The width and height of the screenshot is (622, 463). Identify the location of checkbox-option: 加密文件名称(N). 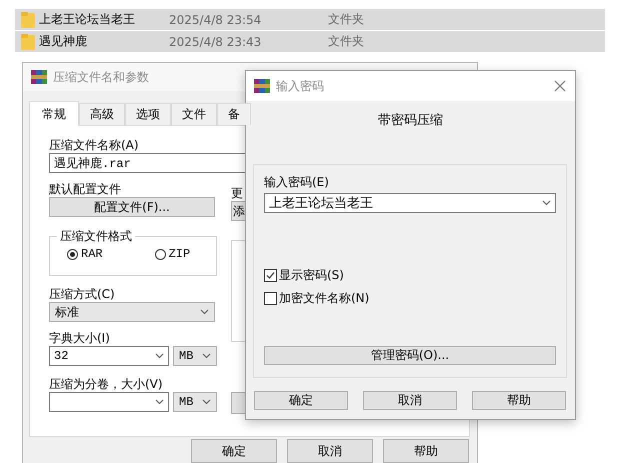
(410, 298).